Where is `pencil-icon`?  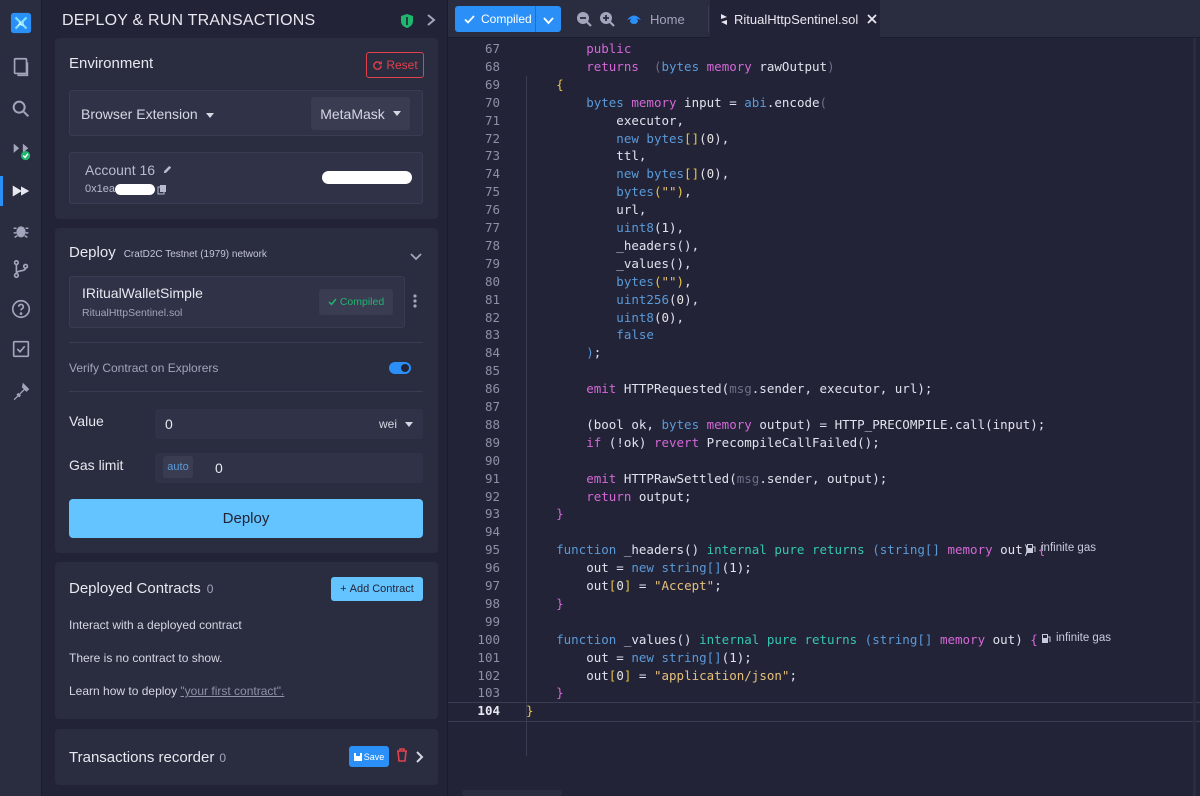 pencil-icon is located at coordinates (167, 169).